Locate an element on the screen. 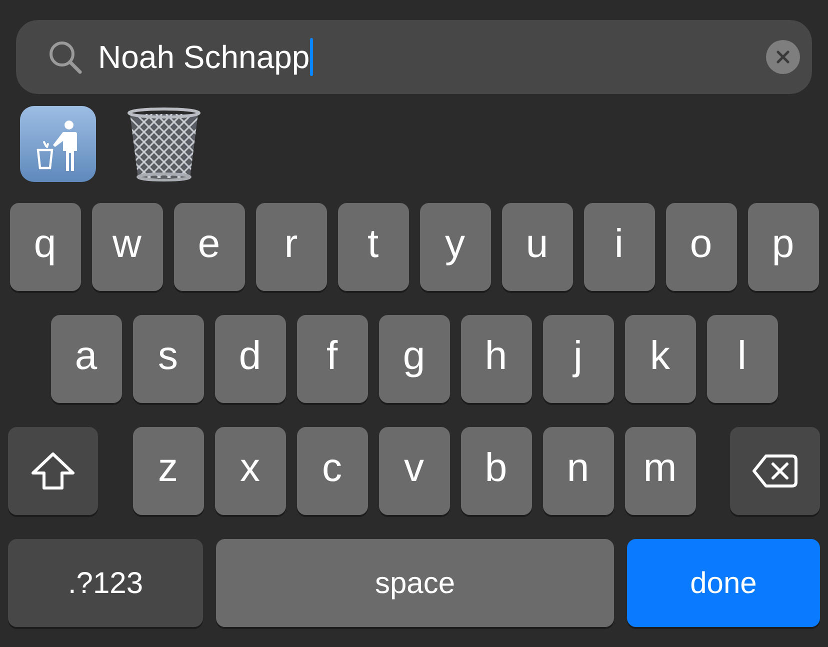 Image resolution: width=828 pixels, height=647 pixels. letter-key: q is located at coordinates (45, 247).